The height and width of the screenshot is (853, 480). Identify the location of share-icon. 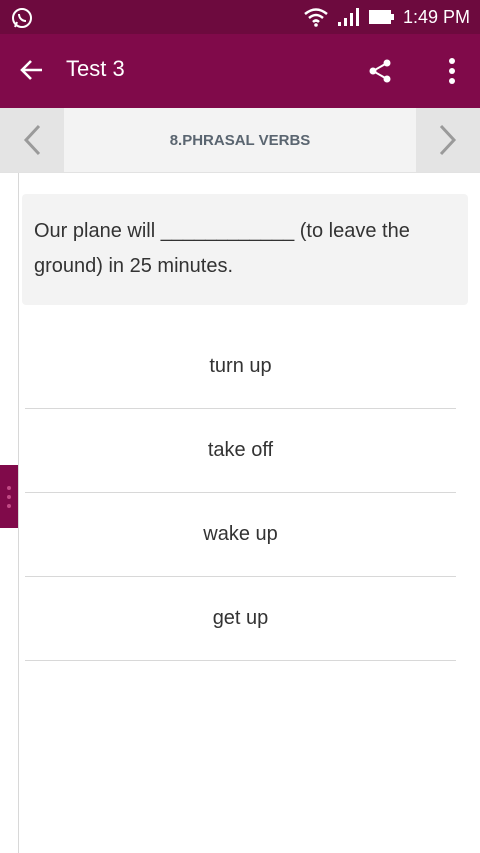
(380, 71).